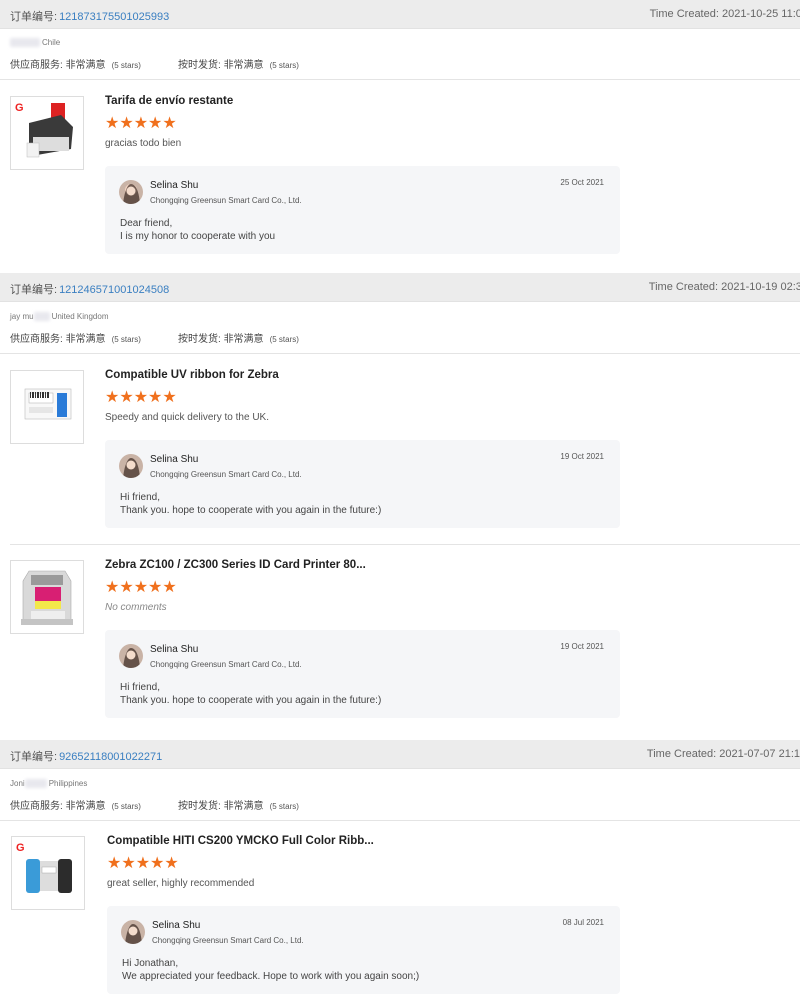  Describe the element at coordinates (136, 607) in the screenshot. I see `buyer-comment: No comments` at that location.